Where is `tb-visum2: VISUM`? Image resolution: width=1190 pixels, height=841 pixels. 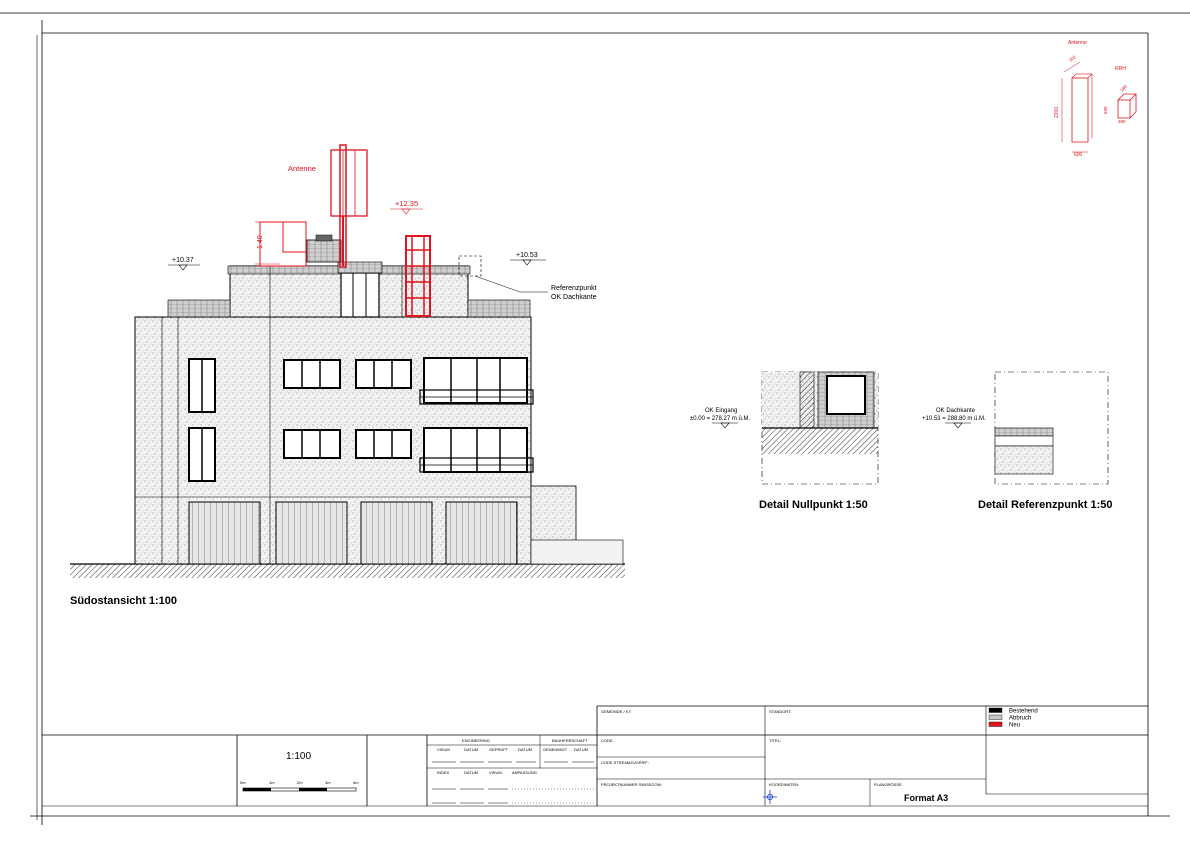
tb-visum2: VISUM is located at coordinates (495, 772).